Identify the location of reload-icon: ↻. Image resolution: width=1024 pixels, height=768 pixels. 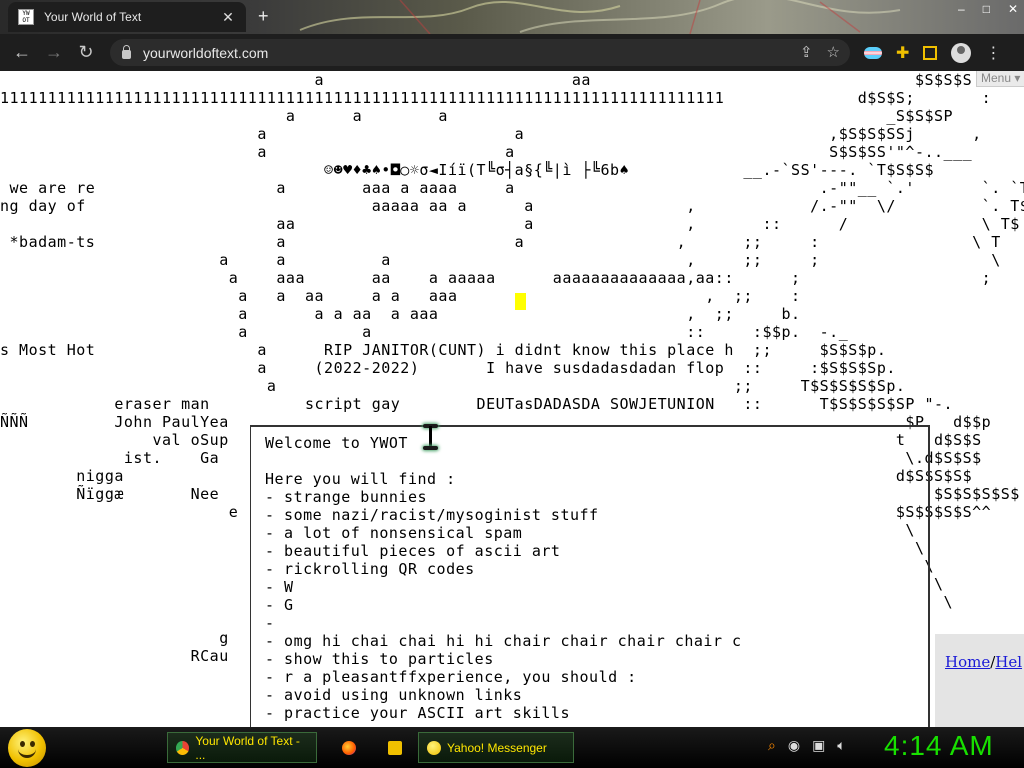
(86, 52).